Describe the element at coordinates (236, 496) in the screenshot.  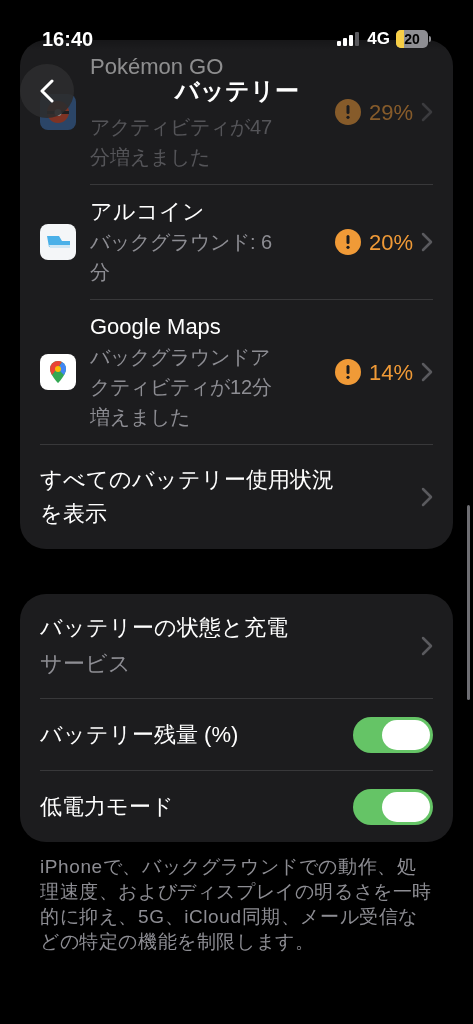
I see `all-usage-link: すべてのバッテリー使用状況を表示` at that location.